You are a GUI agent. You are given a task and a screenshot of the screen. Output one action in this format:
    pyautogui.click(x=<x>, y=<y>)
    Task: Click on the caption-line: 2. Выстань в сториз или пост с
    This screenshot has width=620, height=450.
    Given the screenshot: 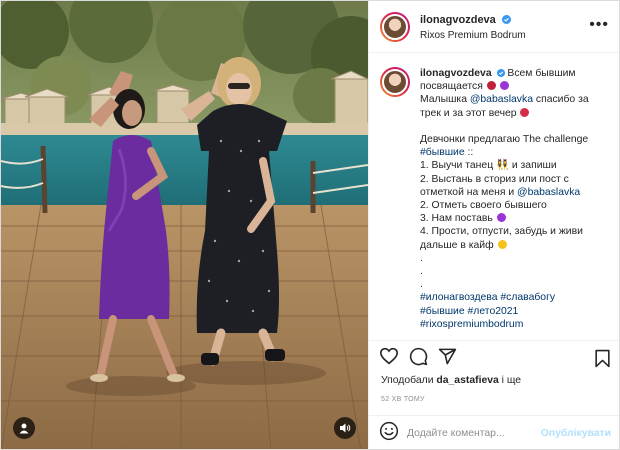 What is the action you would take?
    pyautogui.click(x=494, y=179)
    